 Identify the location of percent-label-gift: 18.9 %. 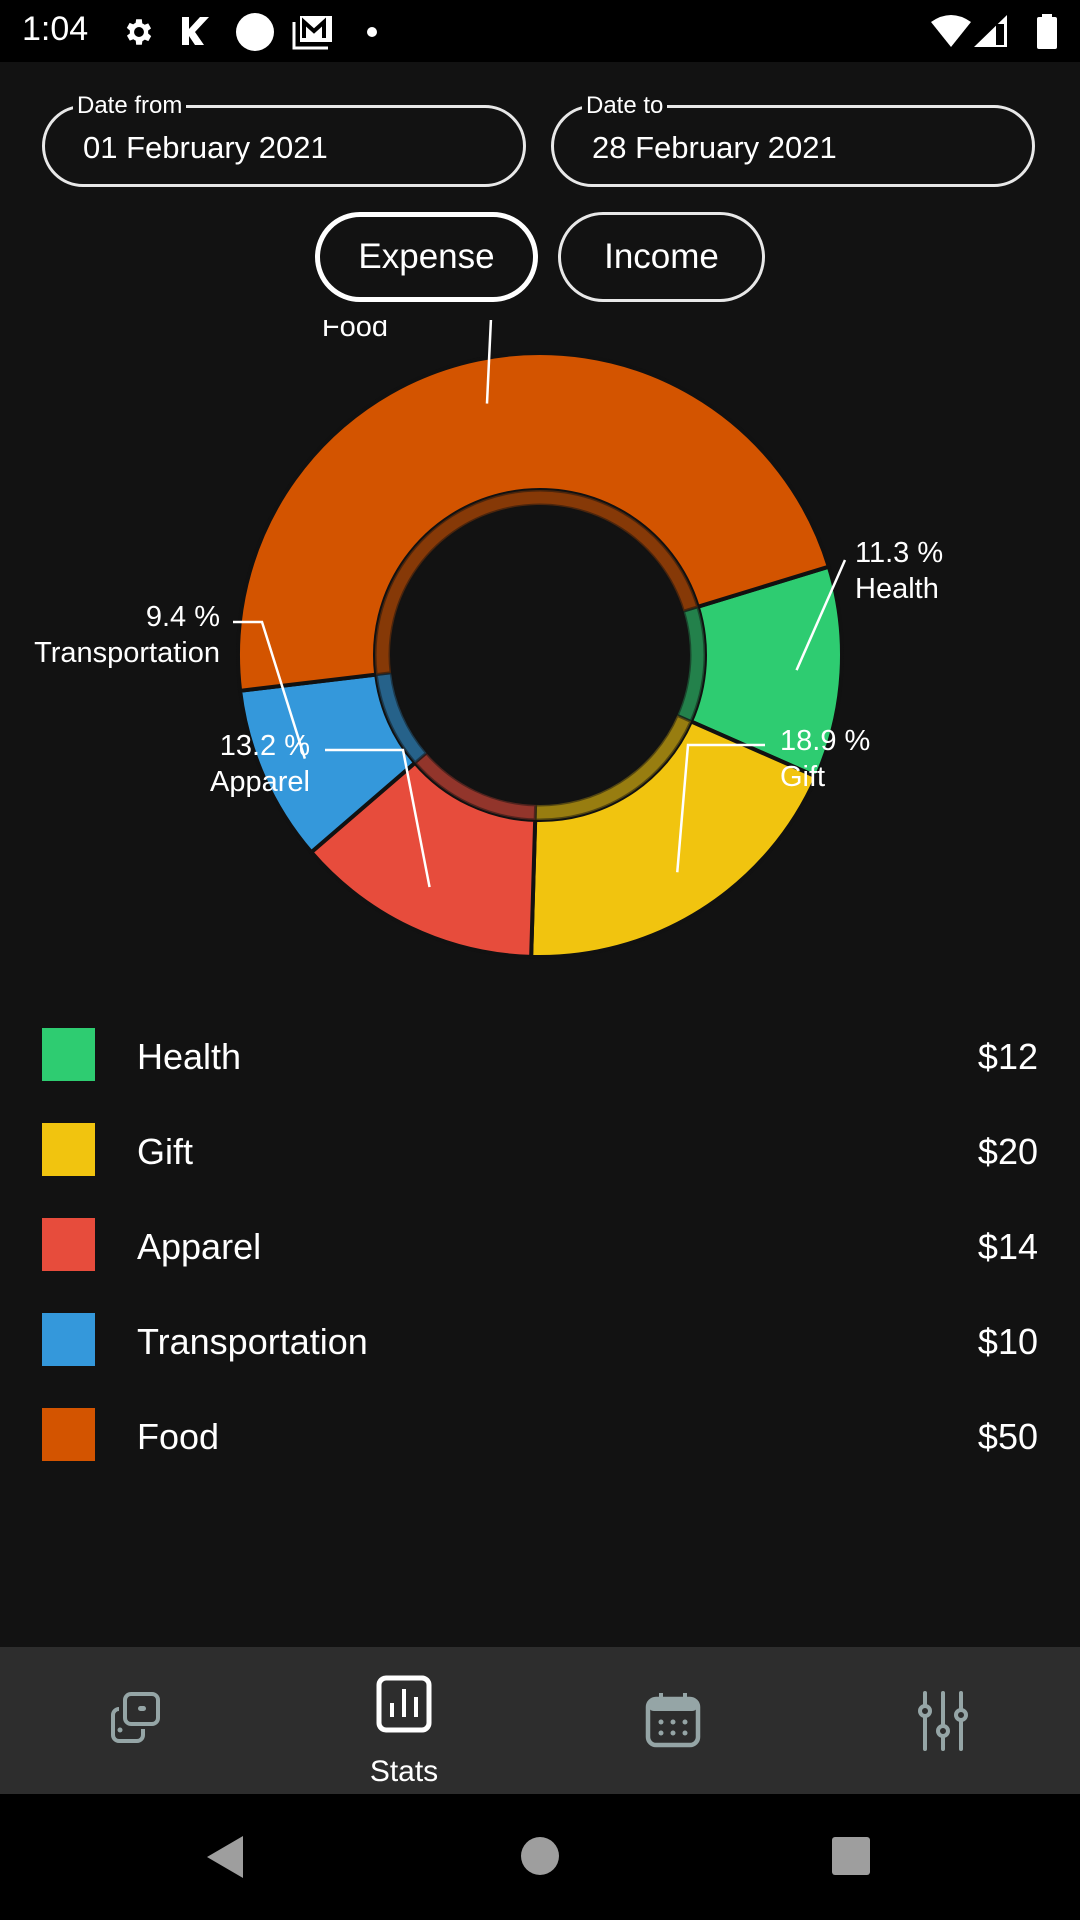
(825, 741).